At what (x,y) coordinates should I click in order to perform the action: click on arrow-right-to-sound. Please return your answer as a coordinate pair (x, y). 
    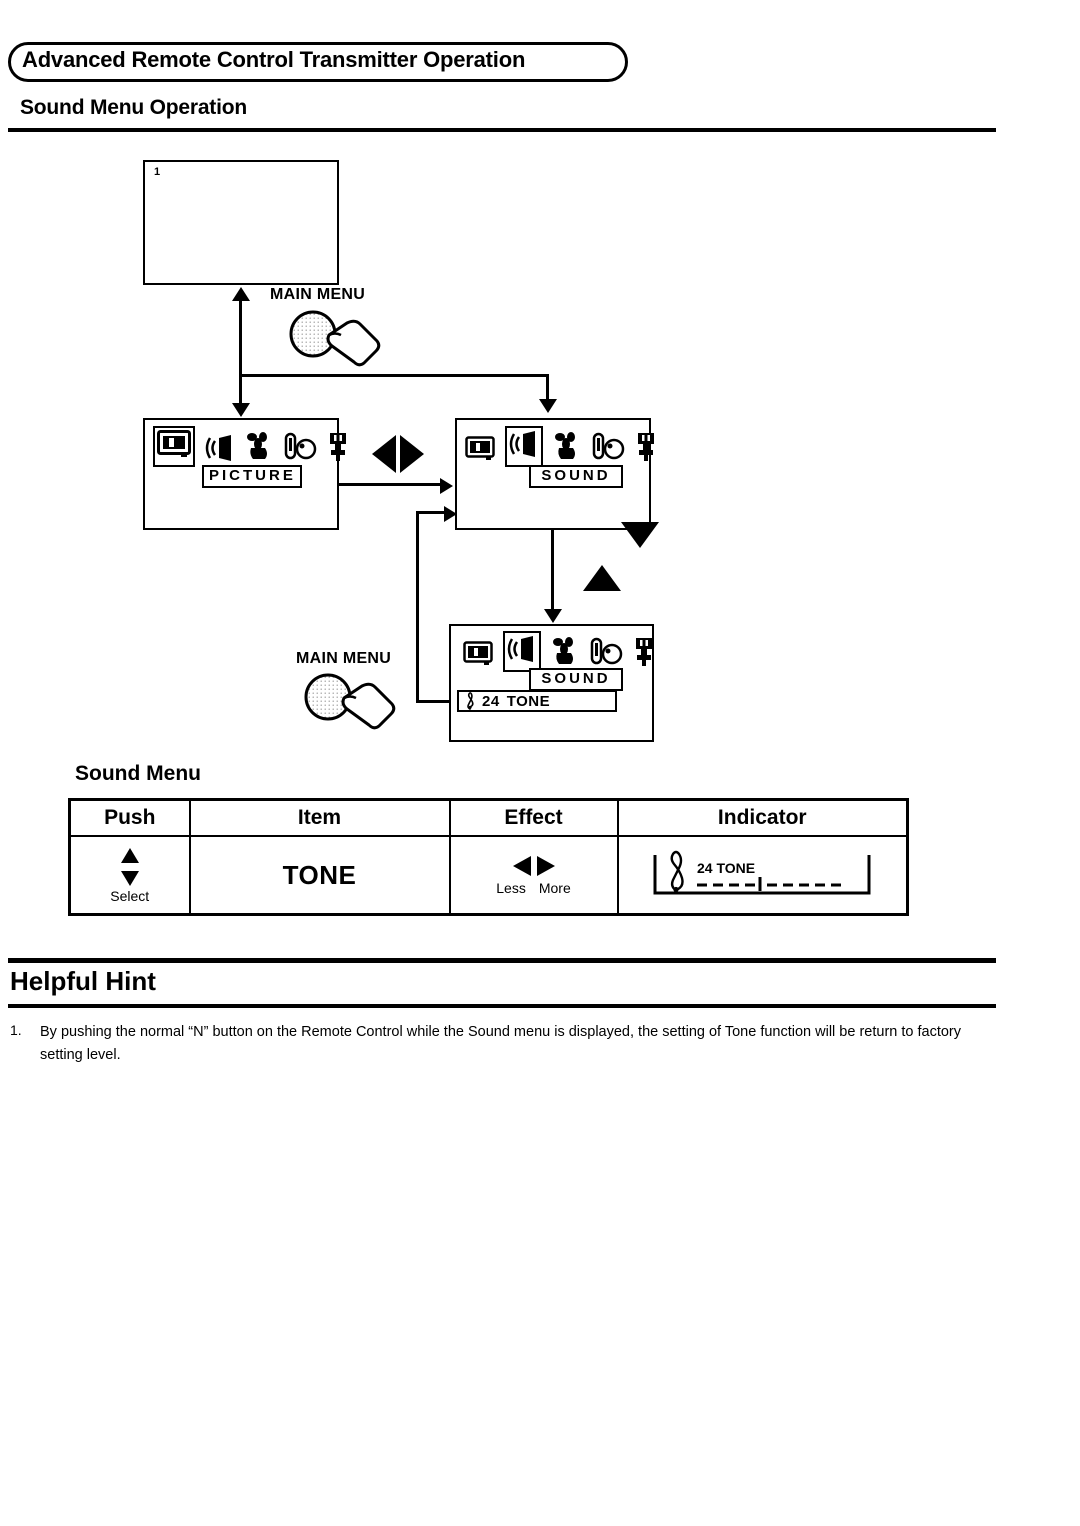
    Looking at the image, I should click on (446, 486).